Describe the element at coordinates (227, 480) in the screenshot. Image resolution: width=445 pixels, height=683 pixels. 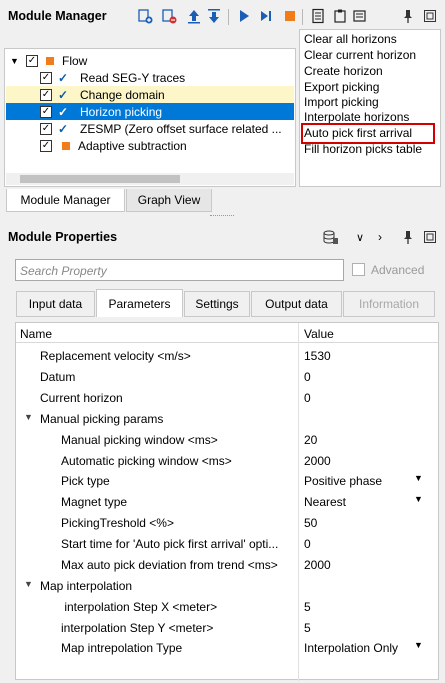
I see `property-row: Pick type Positive phase ▼` at that location.